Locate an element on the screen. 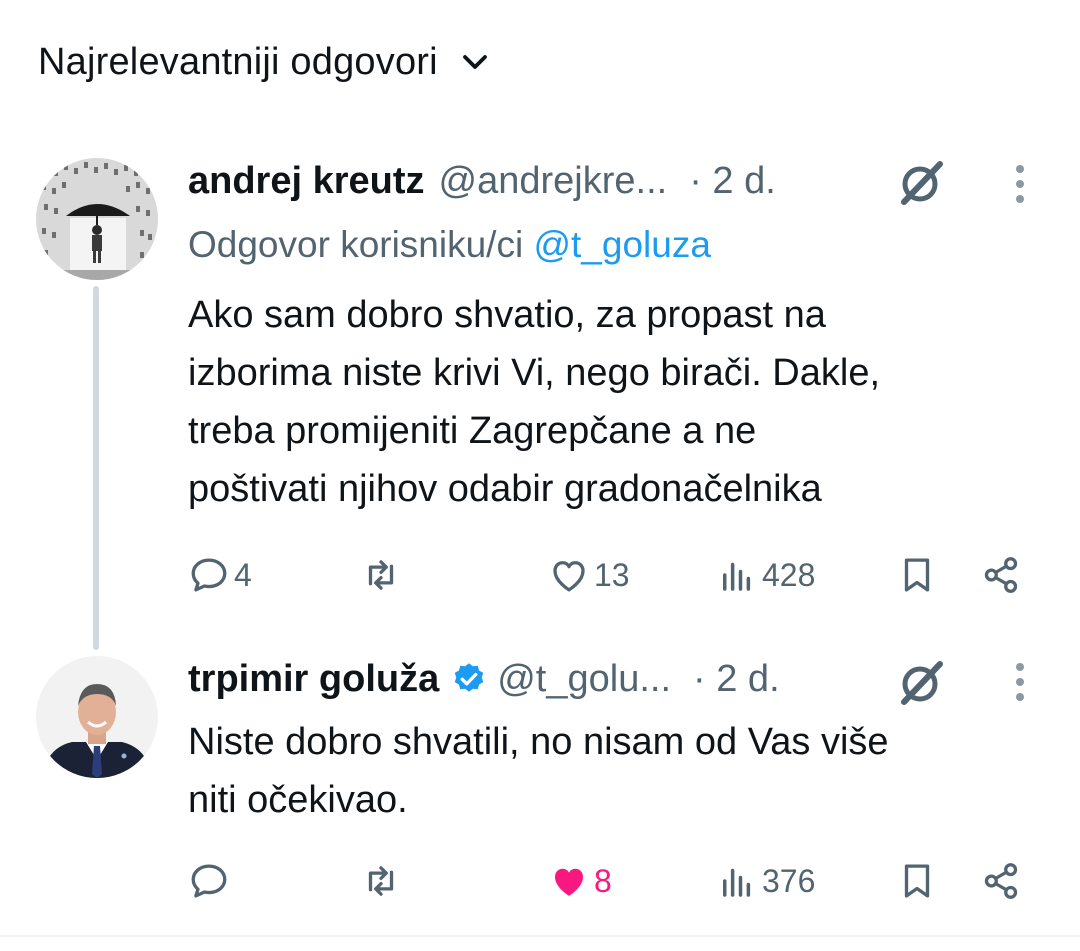 This screenshot has height=951, width=1080. heart-icon is located at coordinates (569, 576).